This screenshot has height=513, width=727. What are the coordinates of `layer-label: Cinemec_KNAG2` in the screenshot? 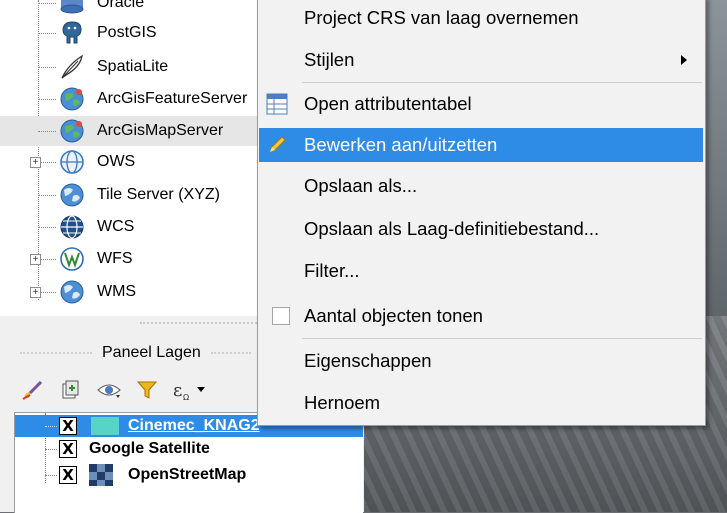 It's located at (194, 425).